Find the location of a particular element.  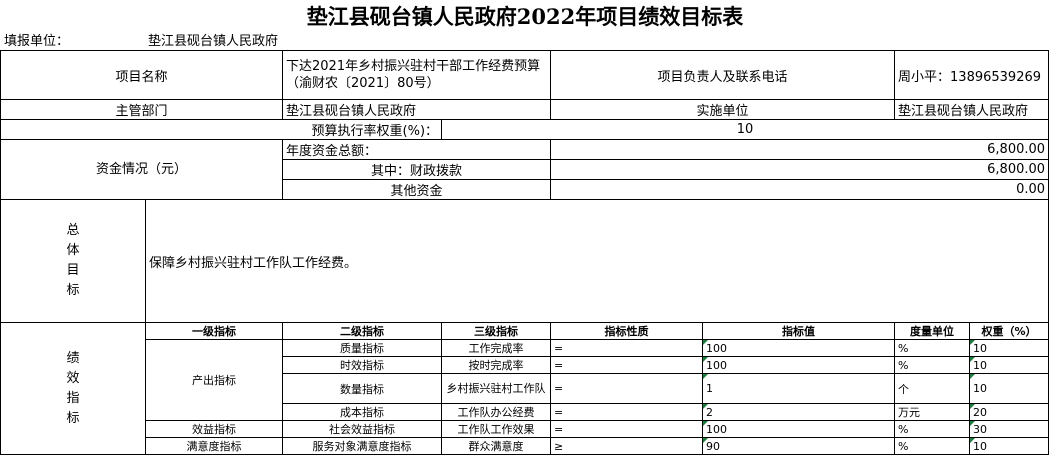

goal-label: 总体目标 is located at coordinates (73, 261).